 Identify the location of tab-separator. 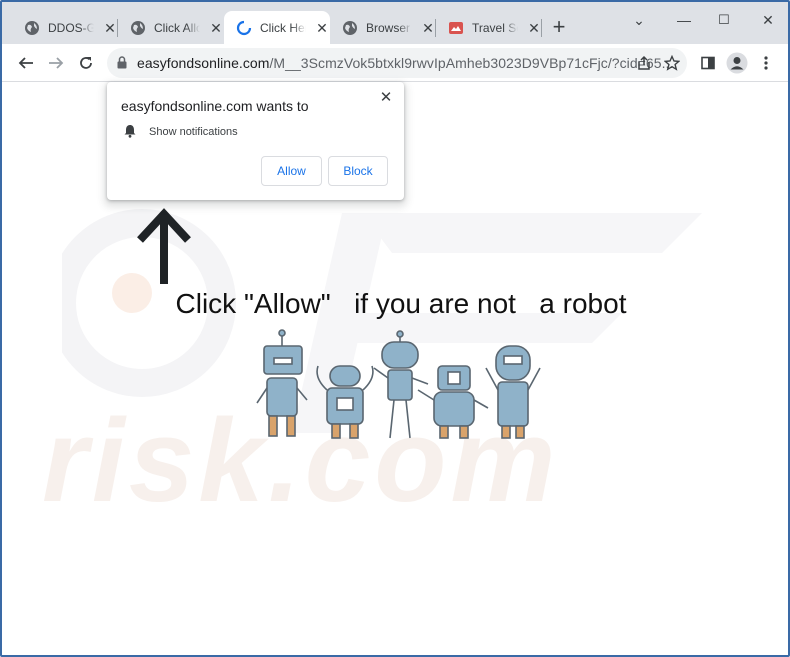
(541, 28).